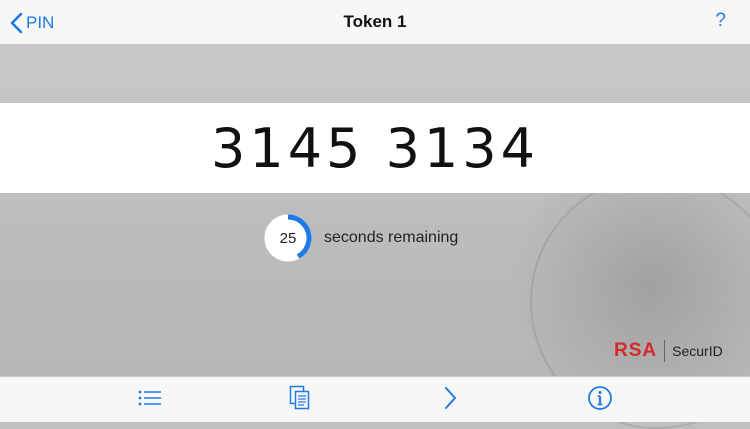 The image size is (750, 429). I want to click on countdown-ring: 25, so click(288, 238).